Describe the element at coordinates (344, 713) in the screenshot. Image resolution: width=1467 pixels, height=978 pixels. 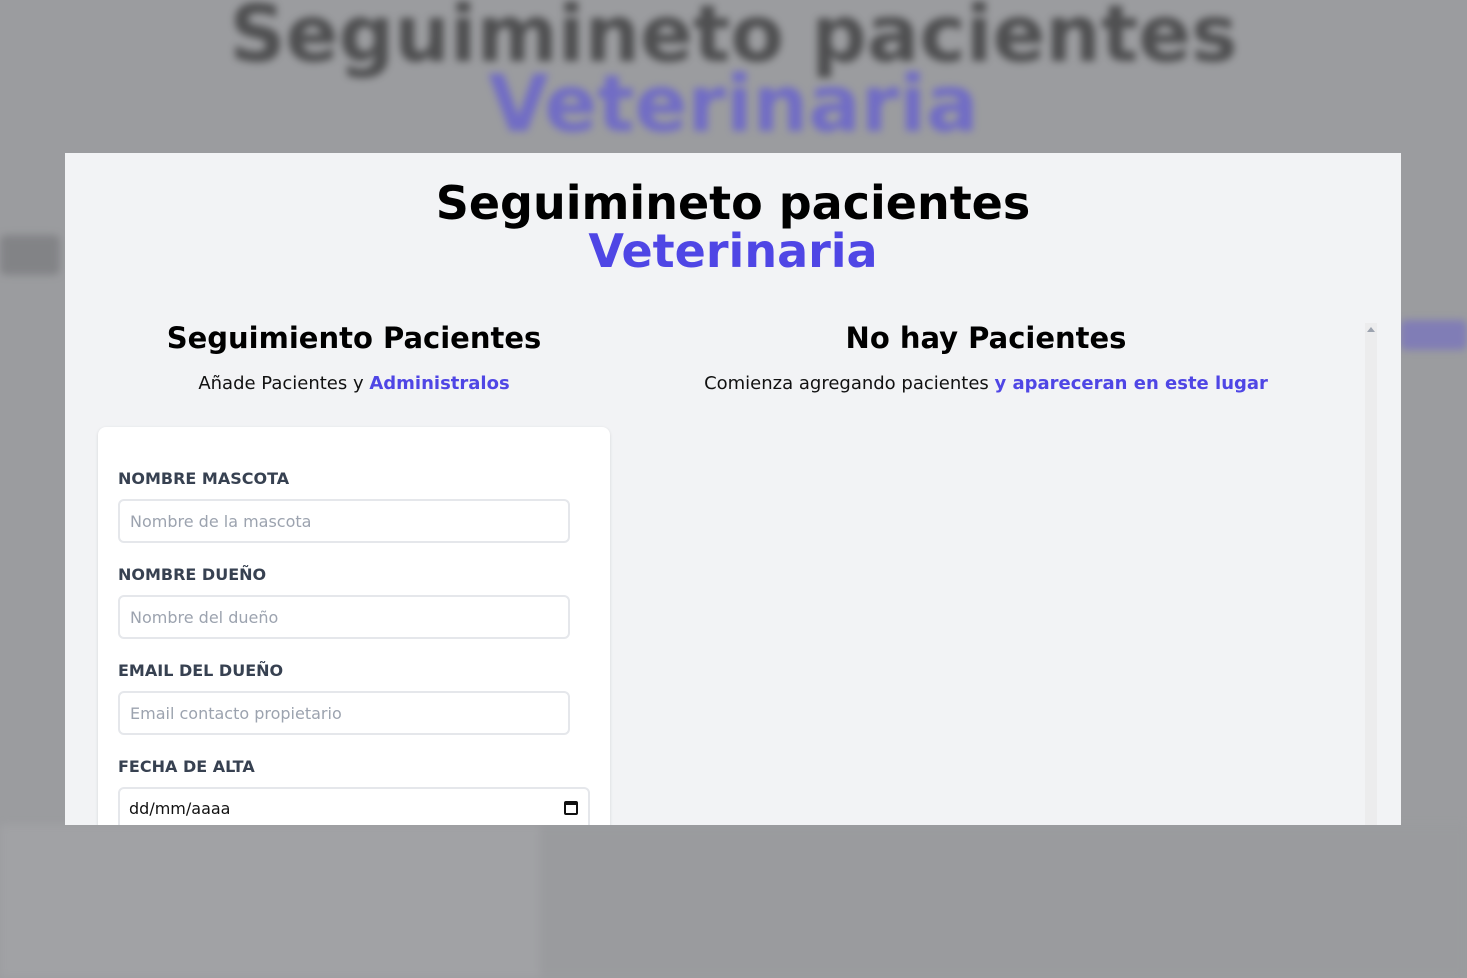
I see `owner-email-input` at that location.